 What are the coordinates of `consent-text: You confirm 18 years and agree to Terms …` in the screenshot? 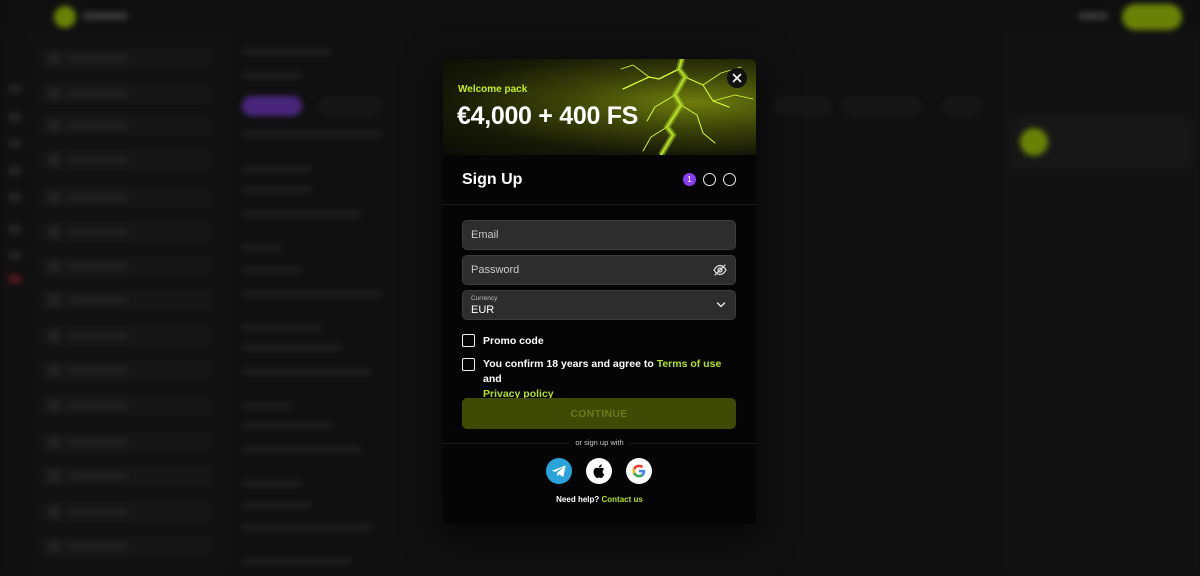 It's located at (602, 379).